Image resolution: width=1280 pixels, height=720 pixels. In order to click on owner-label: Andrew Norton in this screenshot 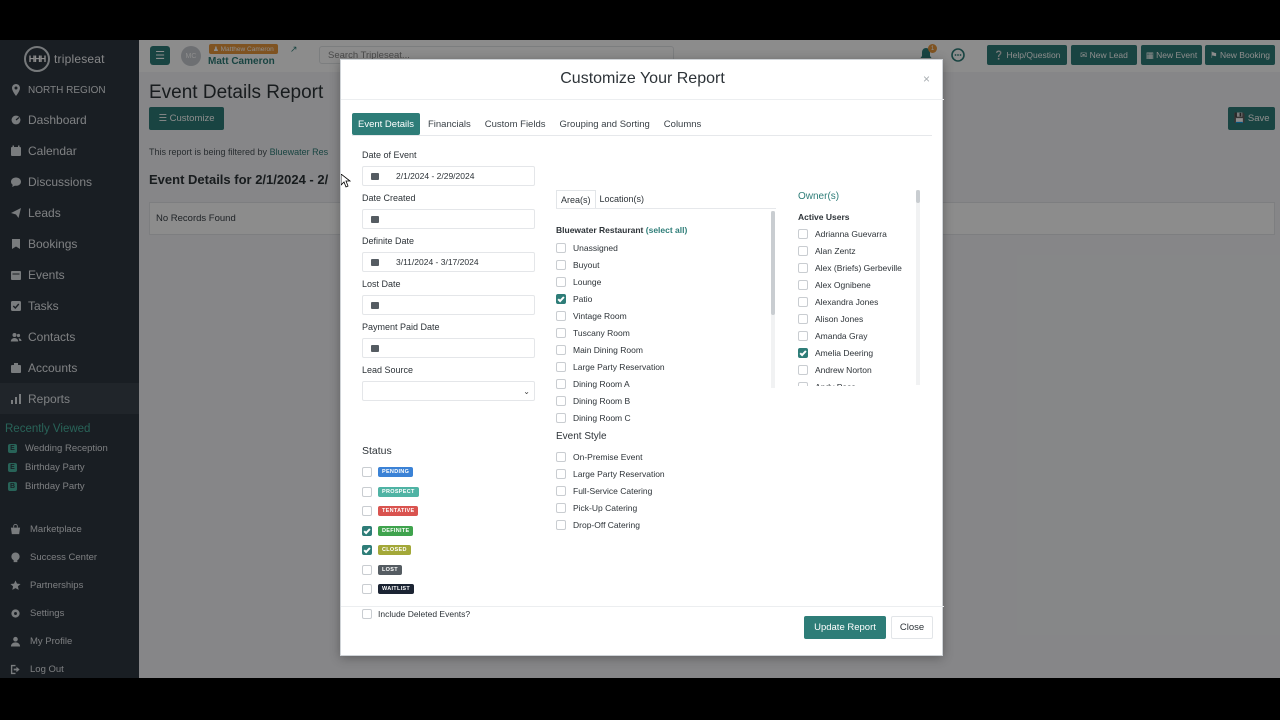, I will do `click(843, 370)`.